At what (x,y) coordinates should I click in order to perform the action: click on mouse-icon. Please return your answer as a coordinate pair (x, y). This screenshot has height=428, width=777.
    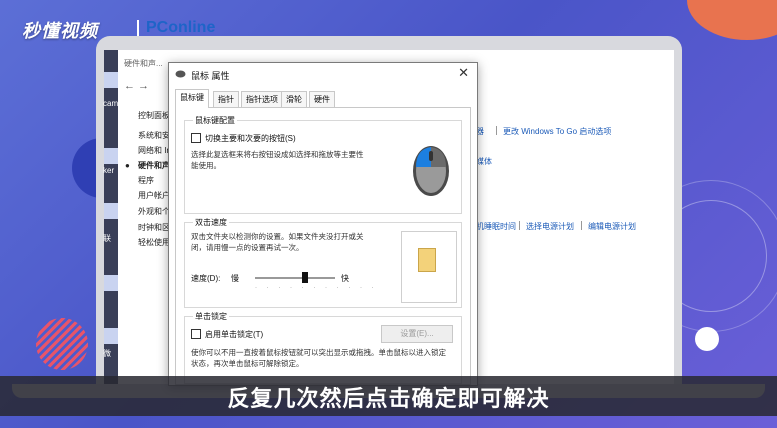
    Looking at the image, I should click on (180, 74).